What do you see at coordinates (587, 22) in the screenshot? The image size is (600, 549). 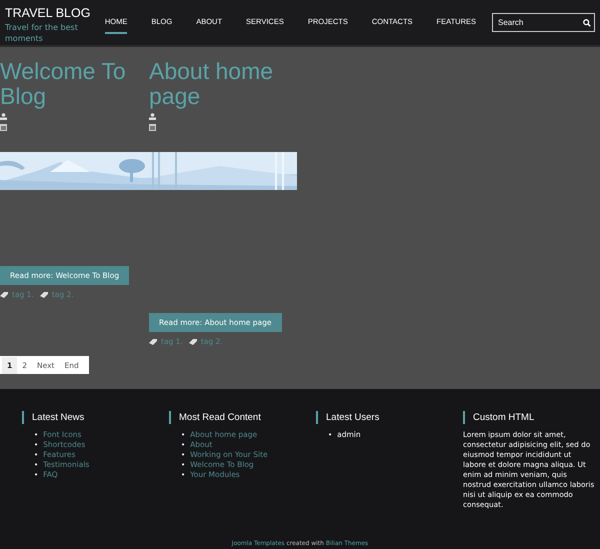 I see `search-icon` at bounding box center [587, 22].